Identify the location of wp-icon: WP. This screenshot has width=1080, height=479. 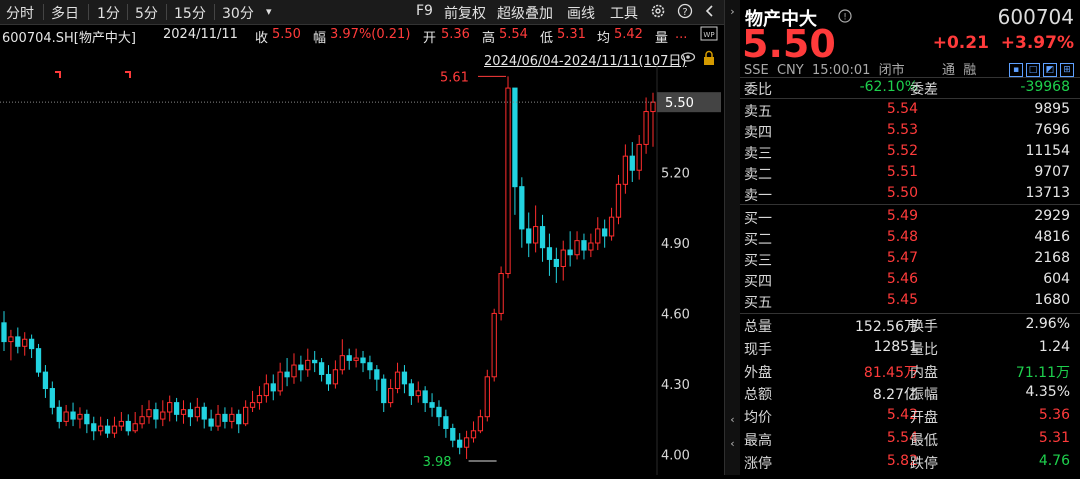
(709, 36).